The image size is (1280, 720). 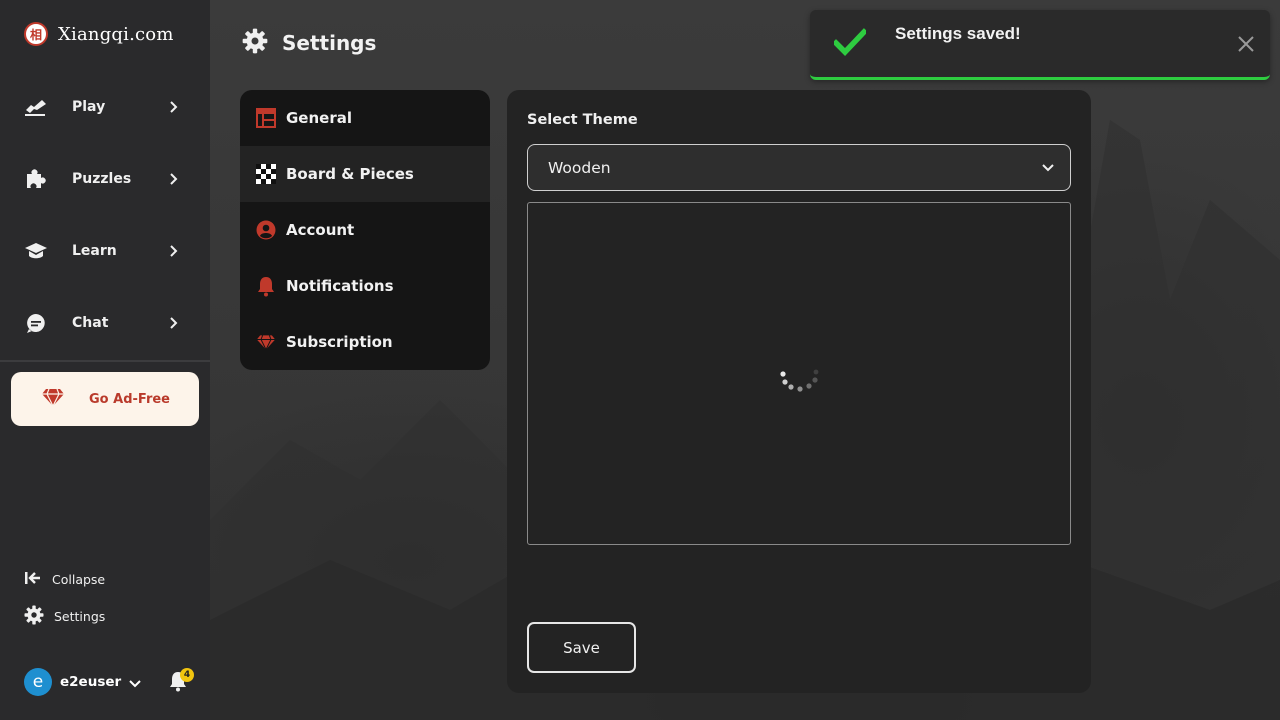 I want to click on collapse-icon, so click(x=33, y=579).